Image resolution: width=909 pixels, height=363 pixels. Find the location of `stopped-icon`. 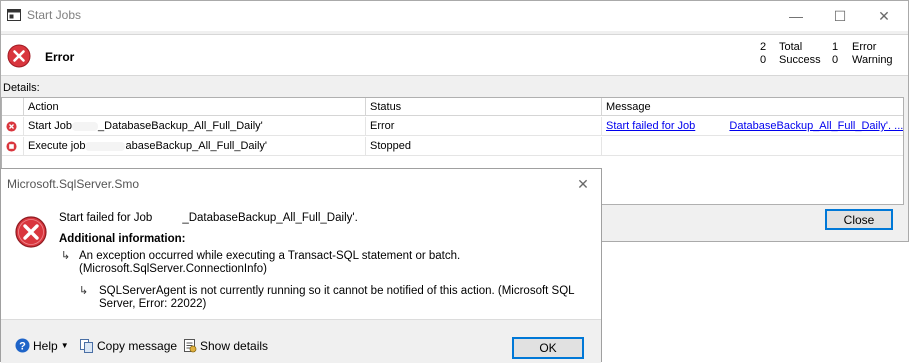

stopped-icon is located at coordinates (11, 146).